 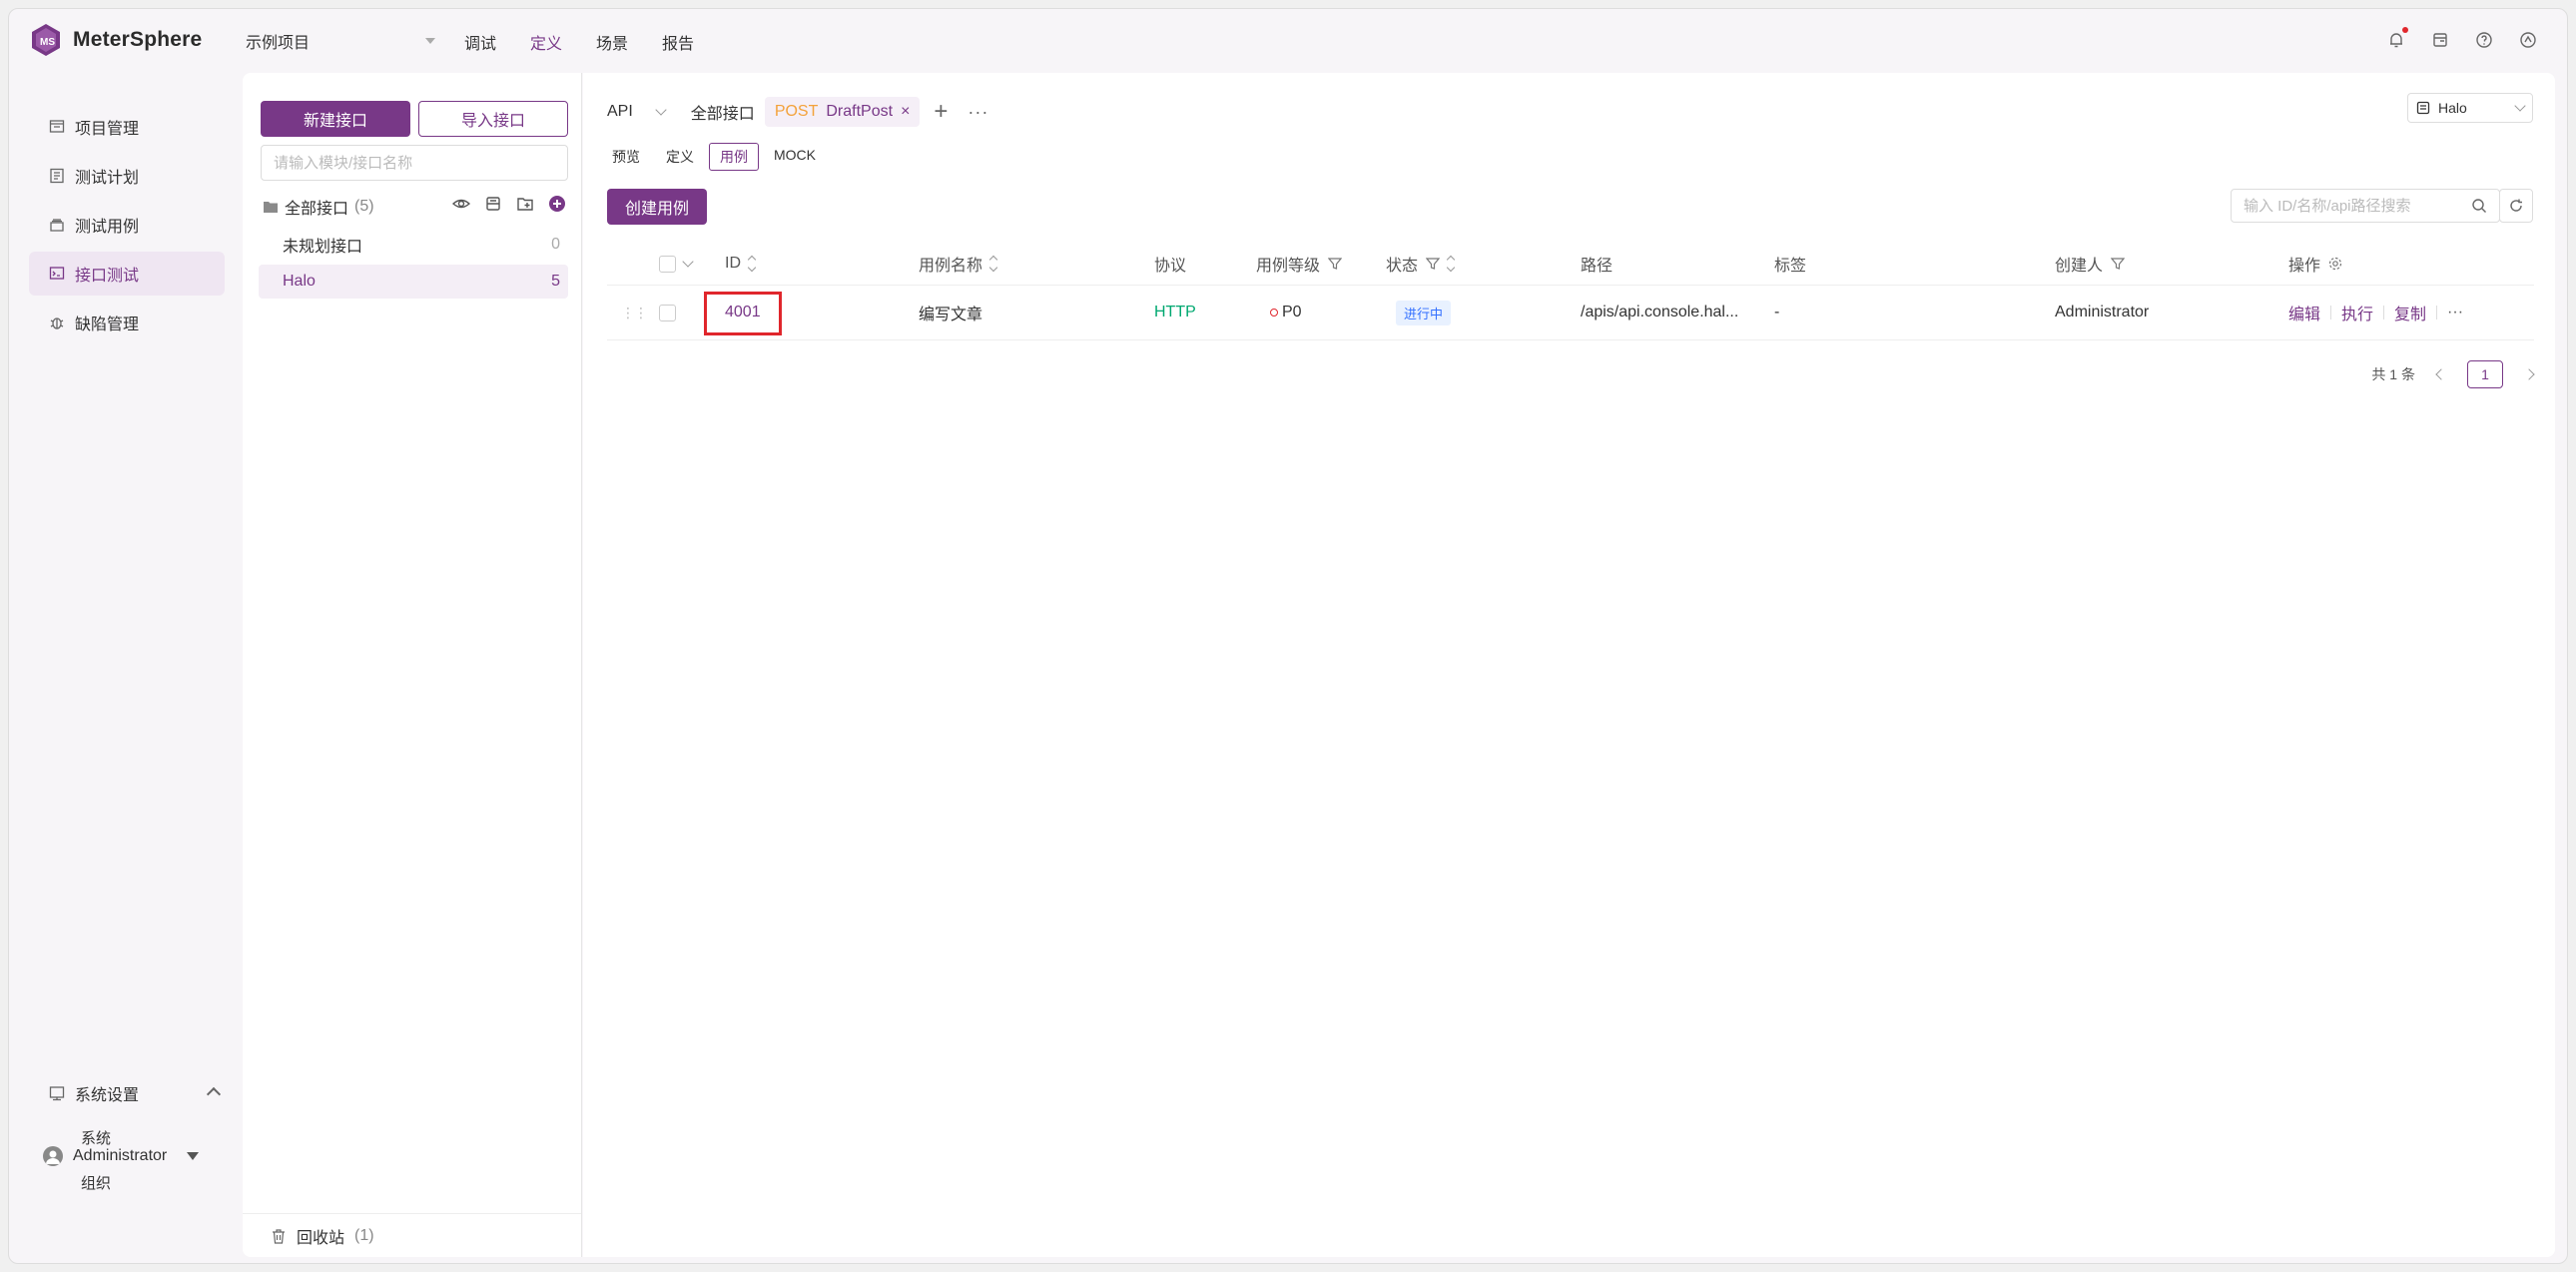 I want to click on header-id: ID, so click(x=741, y=264).